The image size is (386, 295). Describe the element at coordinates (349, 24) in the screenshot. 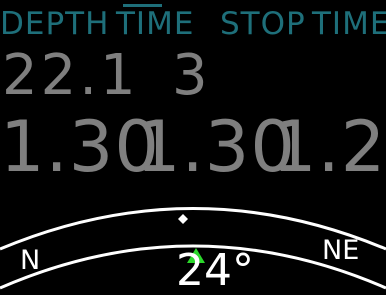

I see `stop-time-label: TIME` at that location.